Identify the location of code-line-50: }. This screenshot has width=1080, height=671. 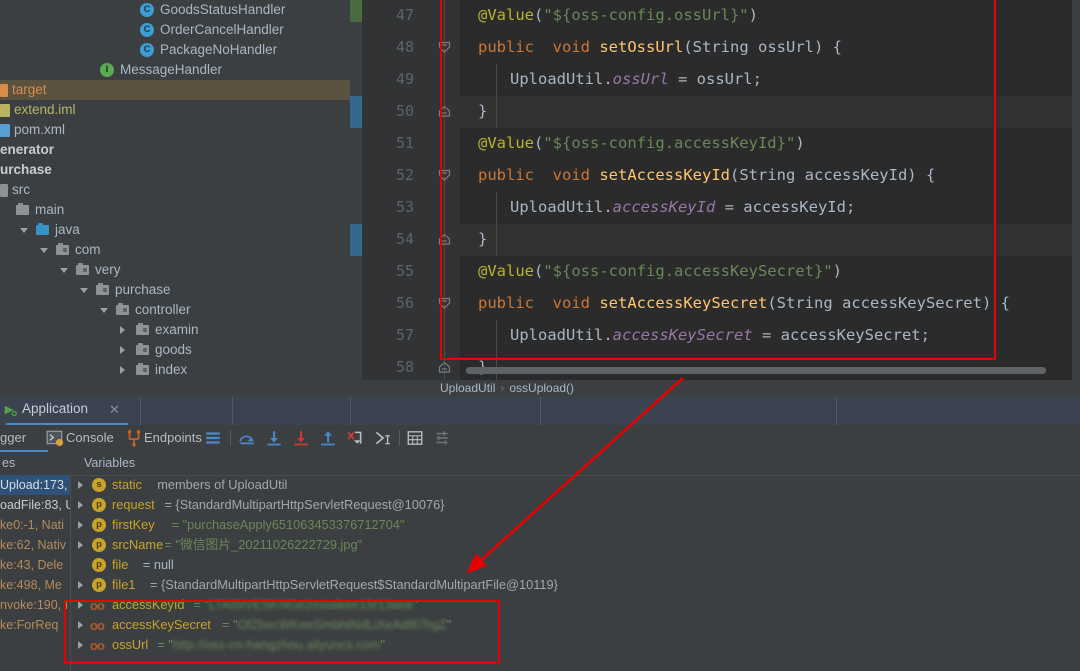
(482, 111).